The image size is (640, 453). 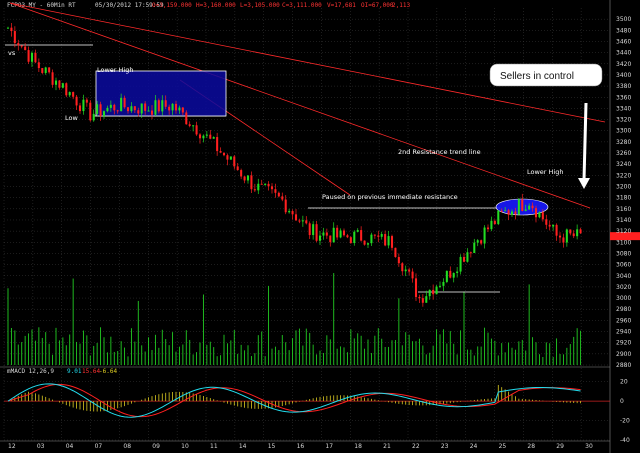 What do you see at coordinates (41, 446) in the screenshot?
I see `time-tick-label: 03` at bounding box center [41, 446].